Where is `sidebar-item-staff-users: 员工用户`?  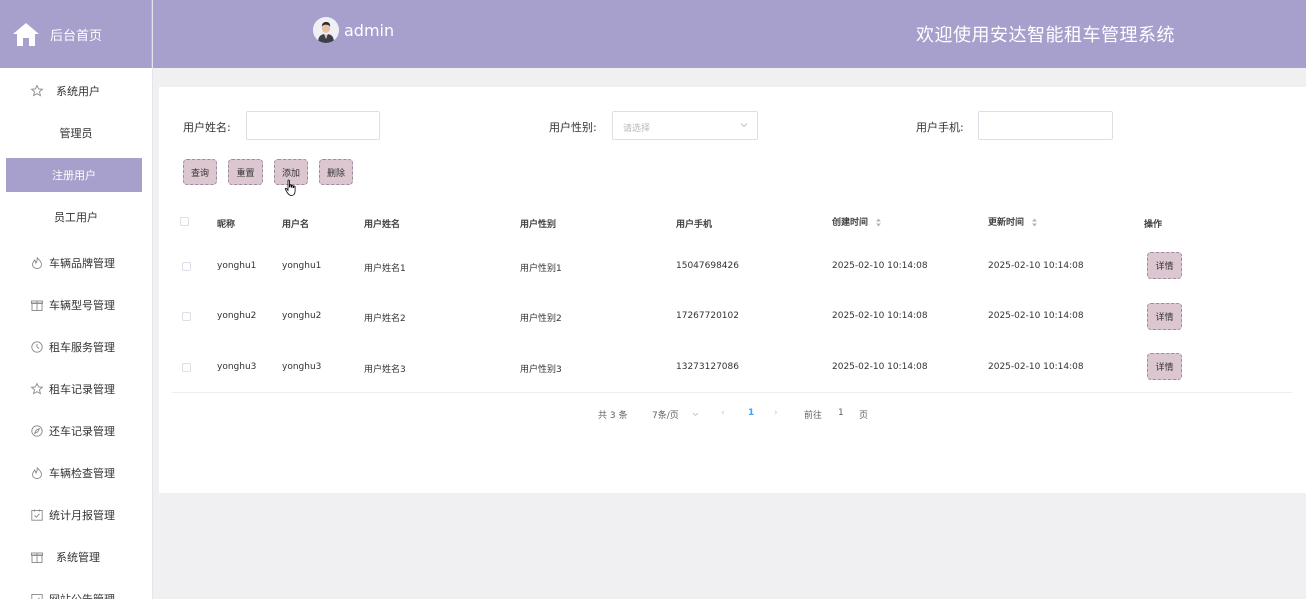
sidebar-item-staff-users: 员工用户 is located at coordinates (76, 217).